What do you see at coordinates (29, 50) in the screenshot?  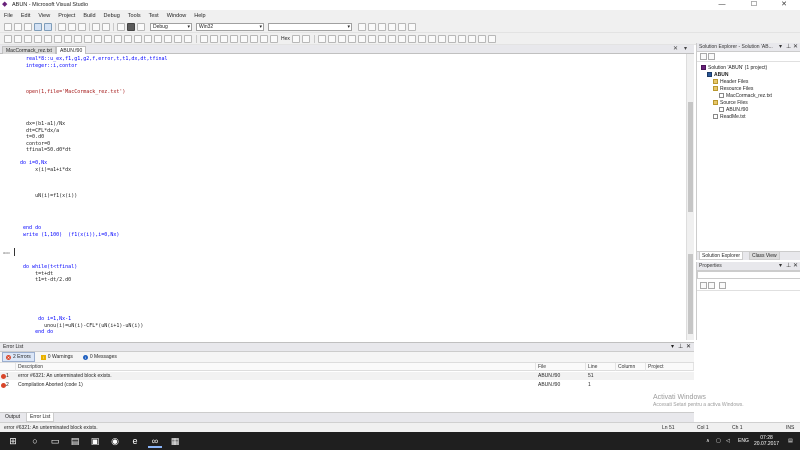 I see `tab-maccormack-rez: MacCormack_rez.txt` at bounding box center [29, 50].